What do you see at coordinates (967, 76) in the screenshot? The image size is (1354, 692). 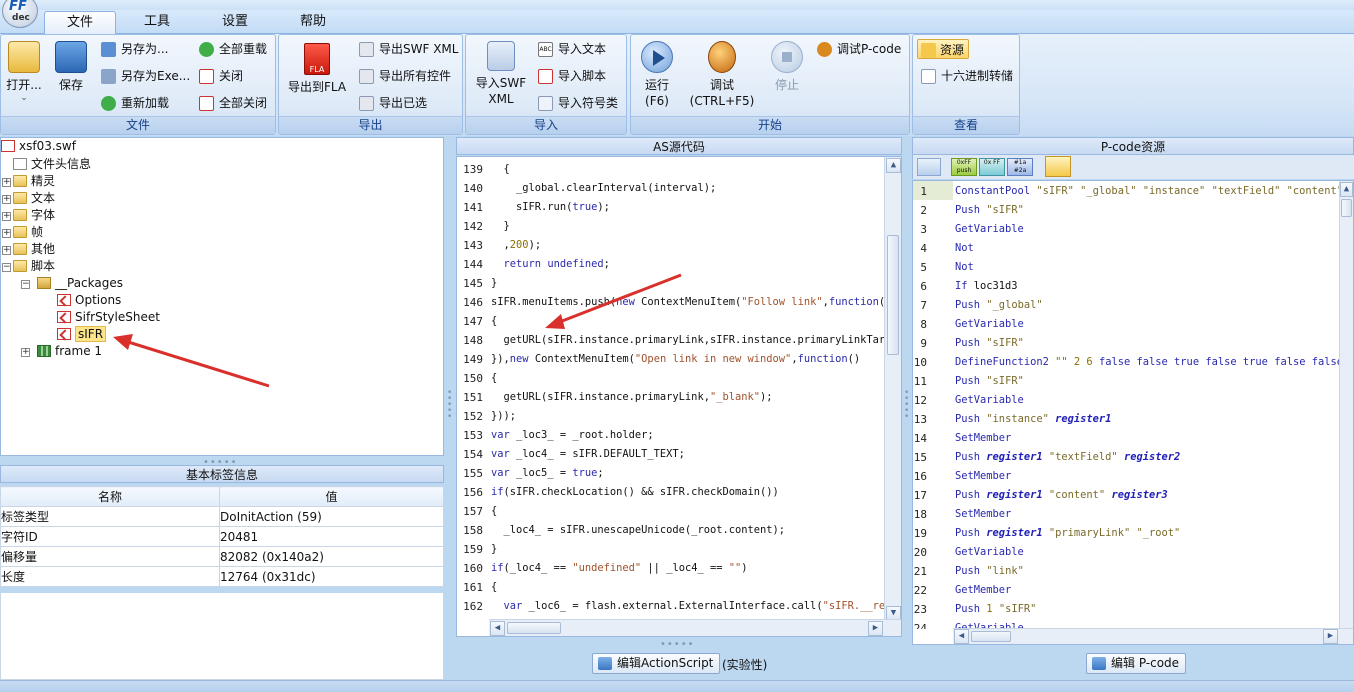 I see `hex-dump-button: 十六进制转储` at bounding box center [967, 76].